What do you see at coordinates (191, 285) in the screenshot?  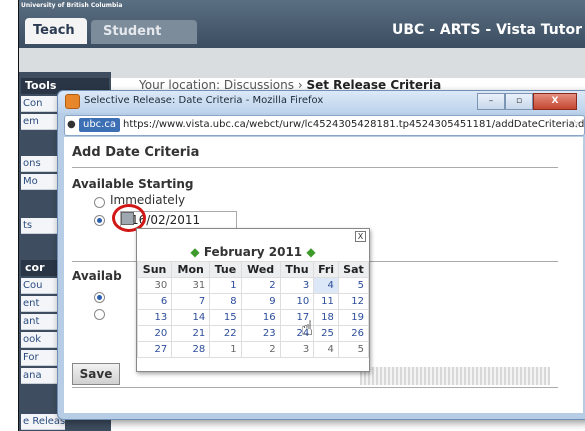 I see `calendar-day: 31` at bounding box center [191, 285].